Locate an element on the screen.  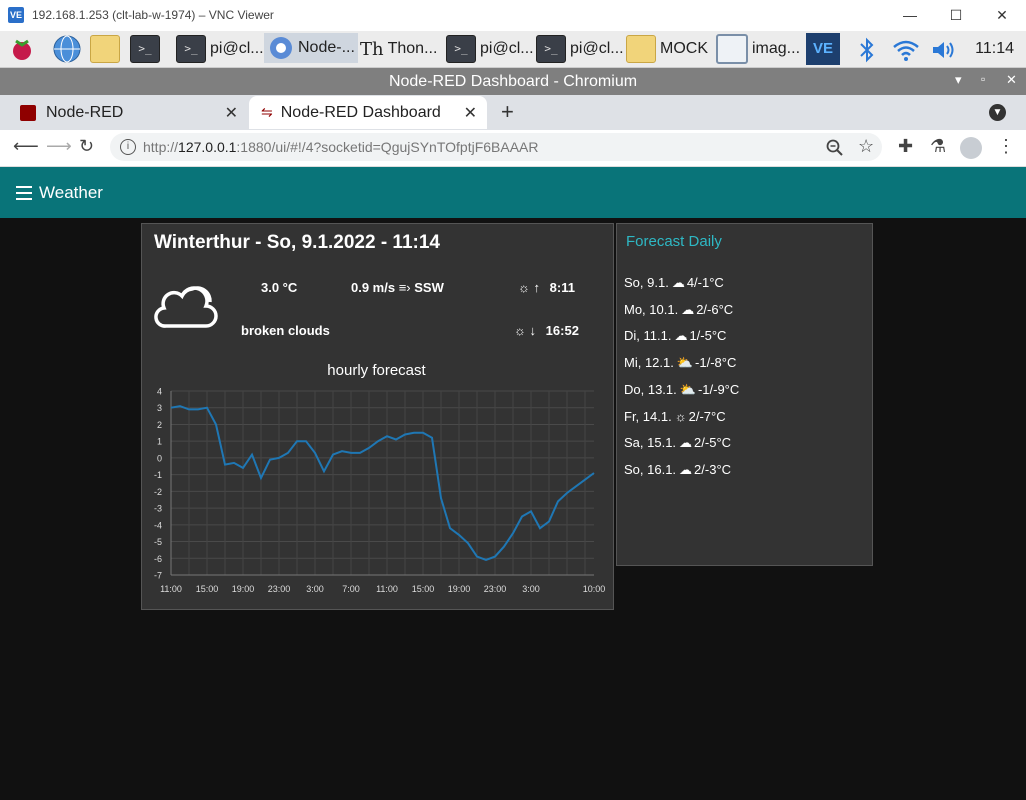
cloud-icon: ☁ is located at coordinates (686, 469).